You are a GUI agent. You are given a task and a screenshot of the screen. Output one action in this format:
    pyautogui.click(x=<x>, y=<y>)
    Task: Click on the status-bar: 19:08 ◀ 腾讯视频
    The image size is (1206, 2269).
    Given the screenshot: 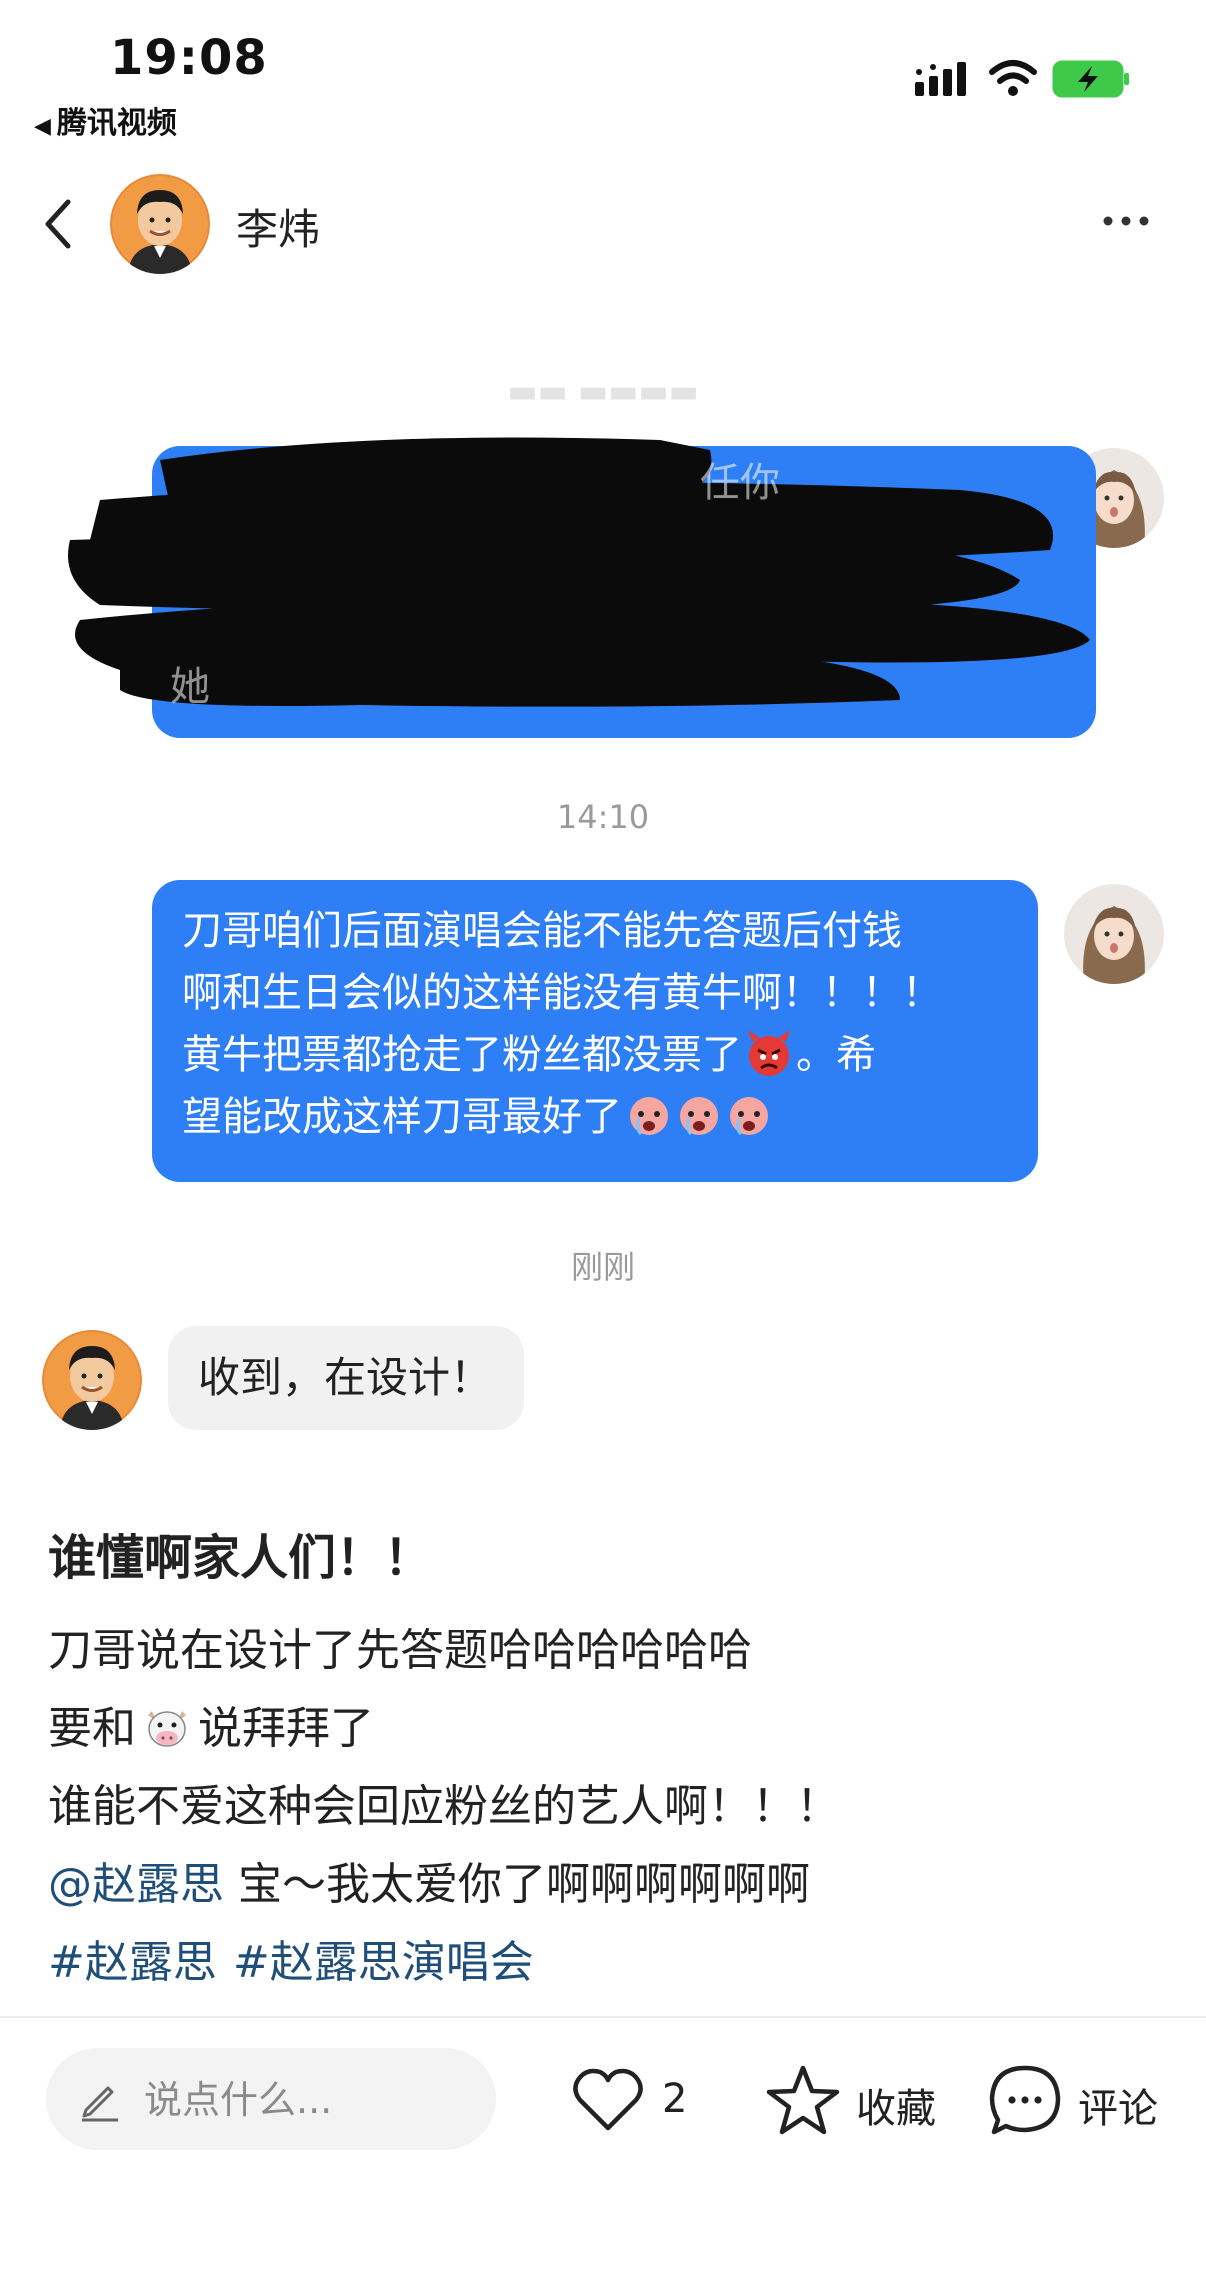 What is the action you would take?
    pyautogui.click(x=603, y=75)
    